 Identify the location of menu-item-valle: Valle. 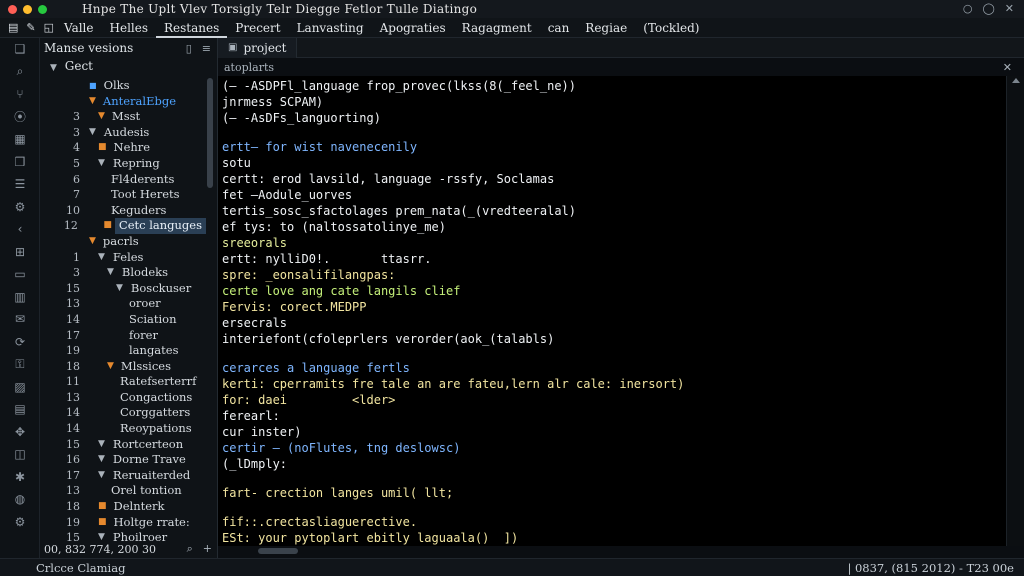
(79, 28).